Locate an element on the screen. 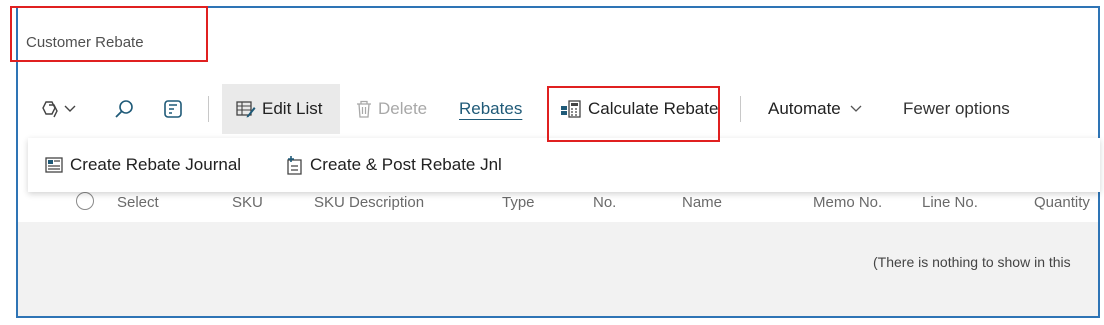 The height and width of the screenshot is (325, 1104). automate-menu: Automate is located at coordinates (815, 109).